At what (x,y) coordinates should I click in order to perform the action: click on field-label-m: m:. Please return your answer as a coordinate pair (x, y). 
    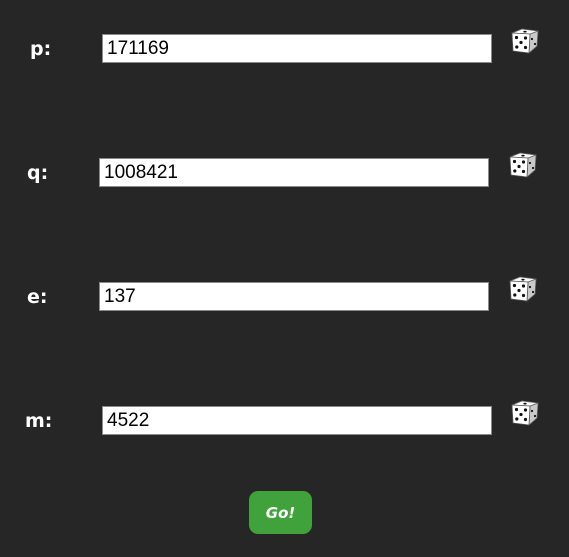
    Looking at the image, I should click on (39, 421).